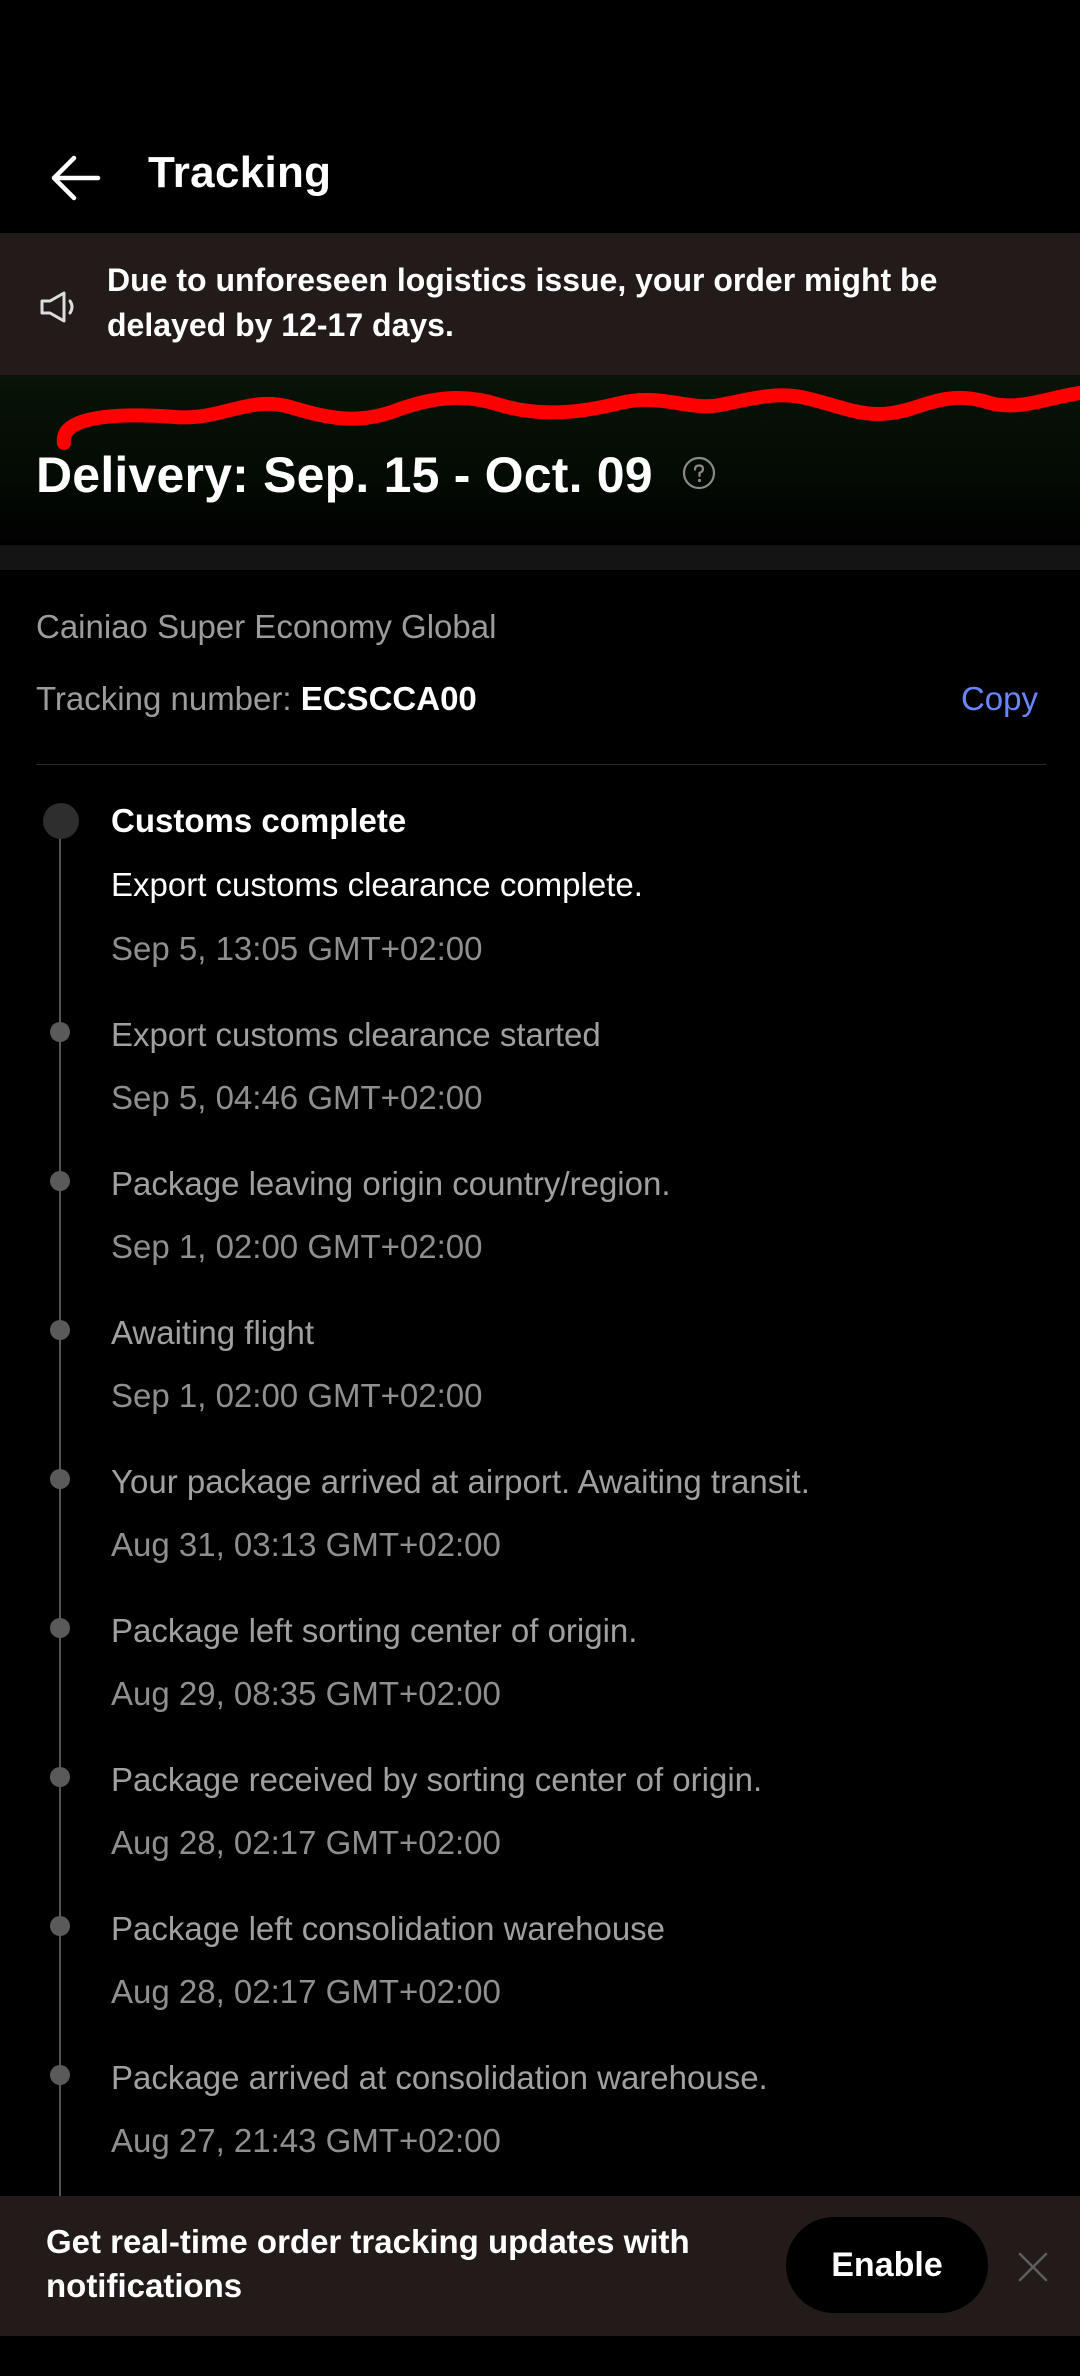  Describe the element at coordinates (61, 821) in the screenshot. I see `timeline-current-dot` at that location.